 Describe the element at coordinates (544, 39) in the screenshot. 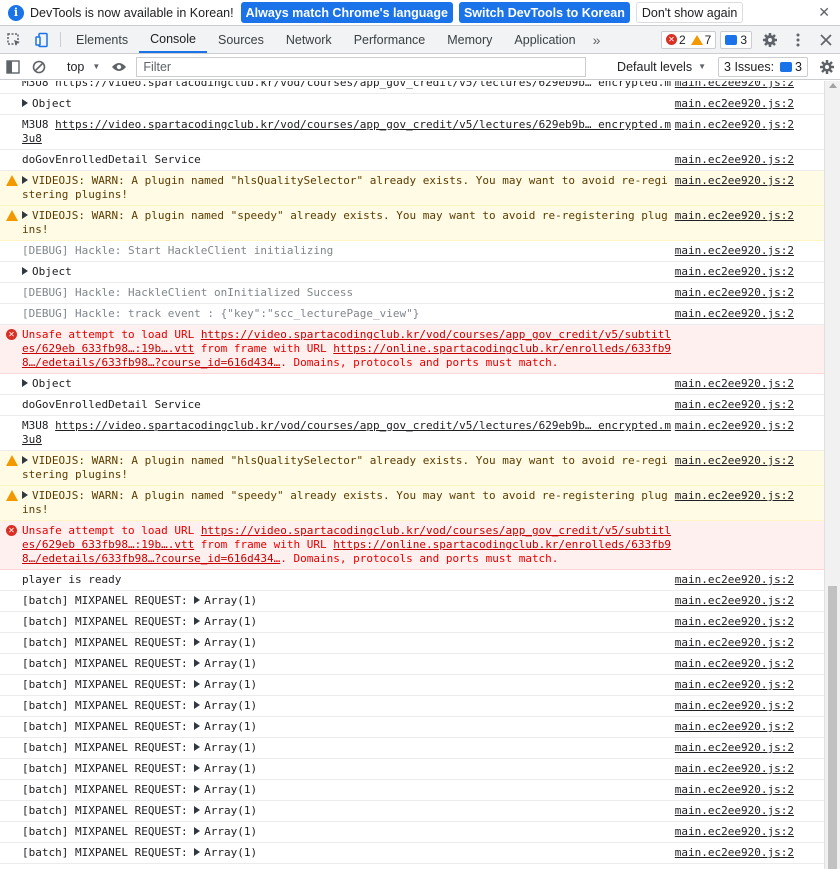

I see `tab-application: Application` at that location.